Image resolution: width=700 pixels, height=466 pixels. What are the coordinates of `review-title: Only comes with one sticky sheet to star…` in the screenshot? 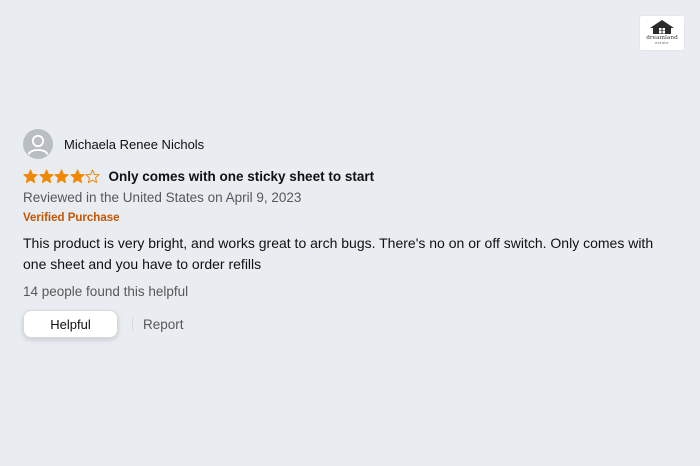 It's located at (242, 176).